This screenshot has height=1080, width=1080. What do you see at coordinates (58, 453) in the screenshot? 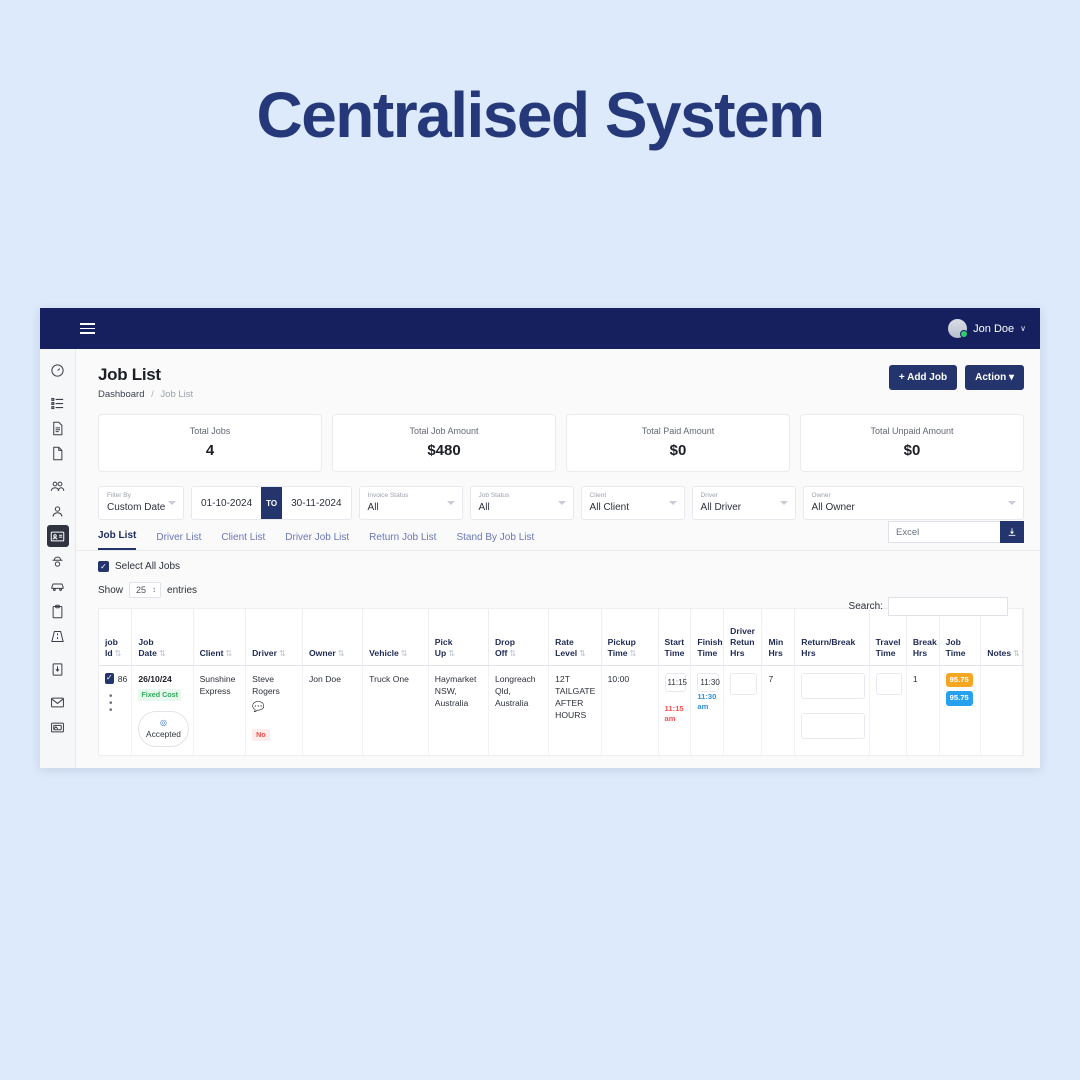
I see `sidebar-item-file` at bounding box center [58, 453].